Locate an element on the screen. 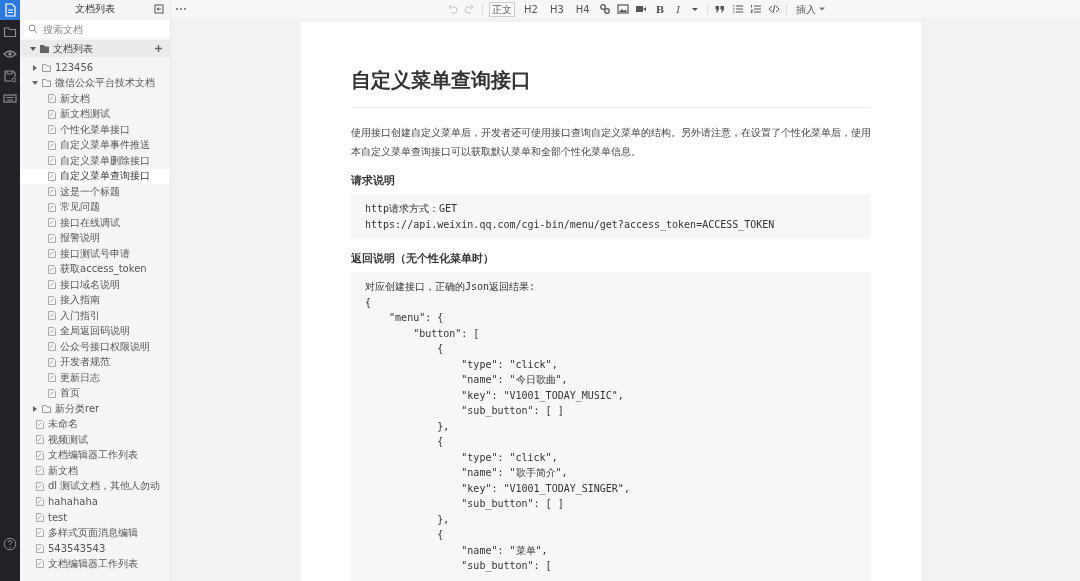  tree-label: 文档列表 is located at coordinates (73, 48).